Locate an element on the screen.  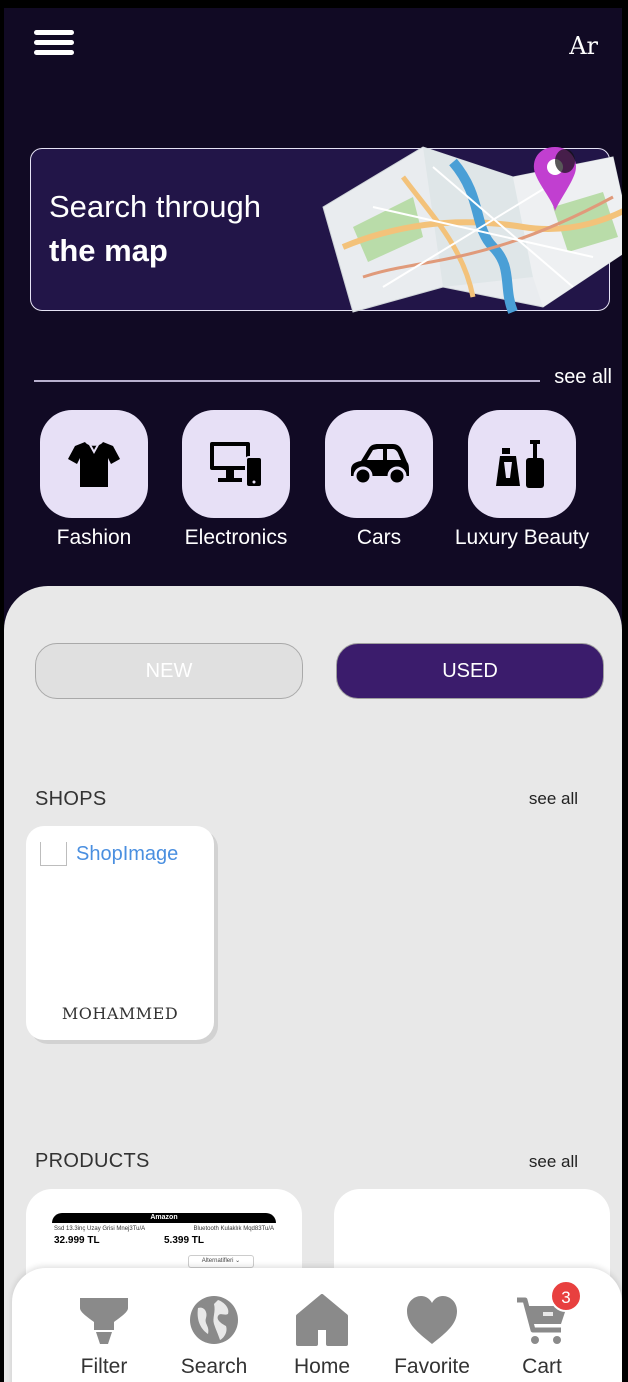
product-thumb-prices: 32.999 TL 5.399 TL is located at coordinates (164, 1240).